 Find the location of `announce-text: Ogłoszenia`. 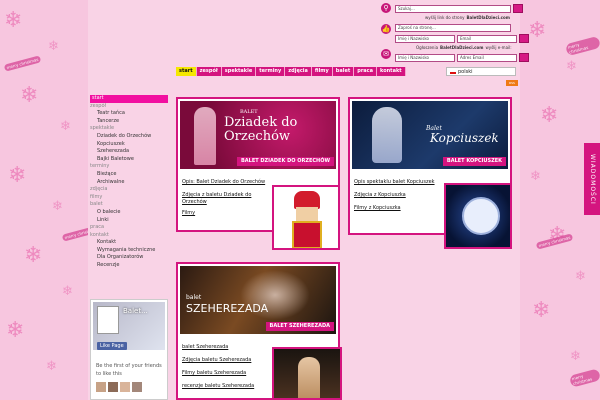

announce-text: Ogłoszenia is located at coordinates (427, 47).